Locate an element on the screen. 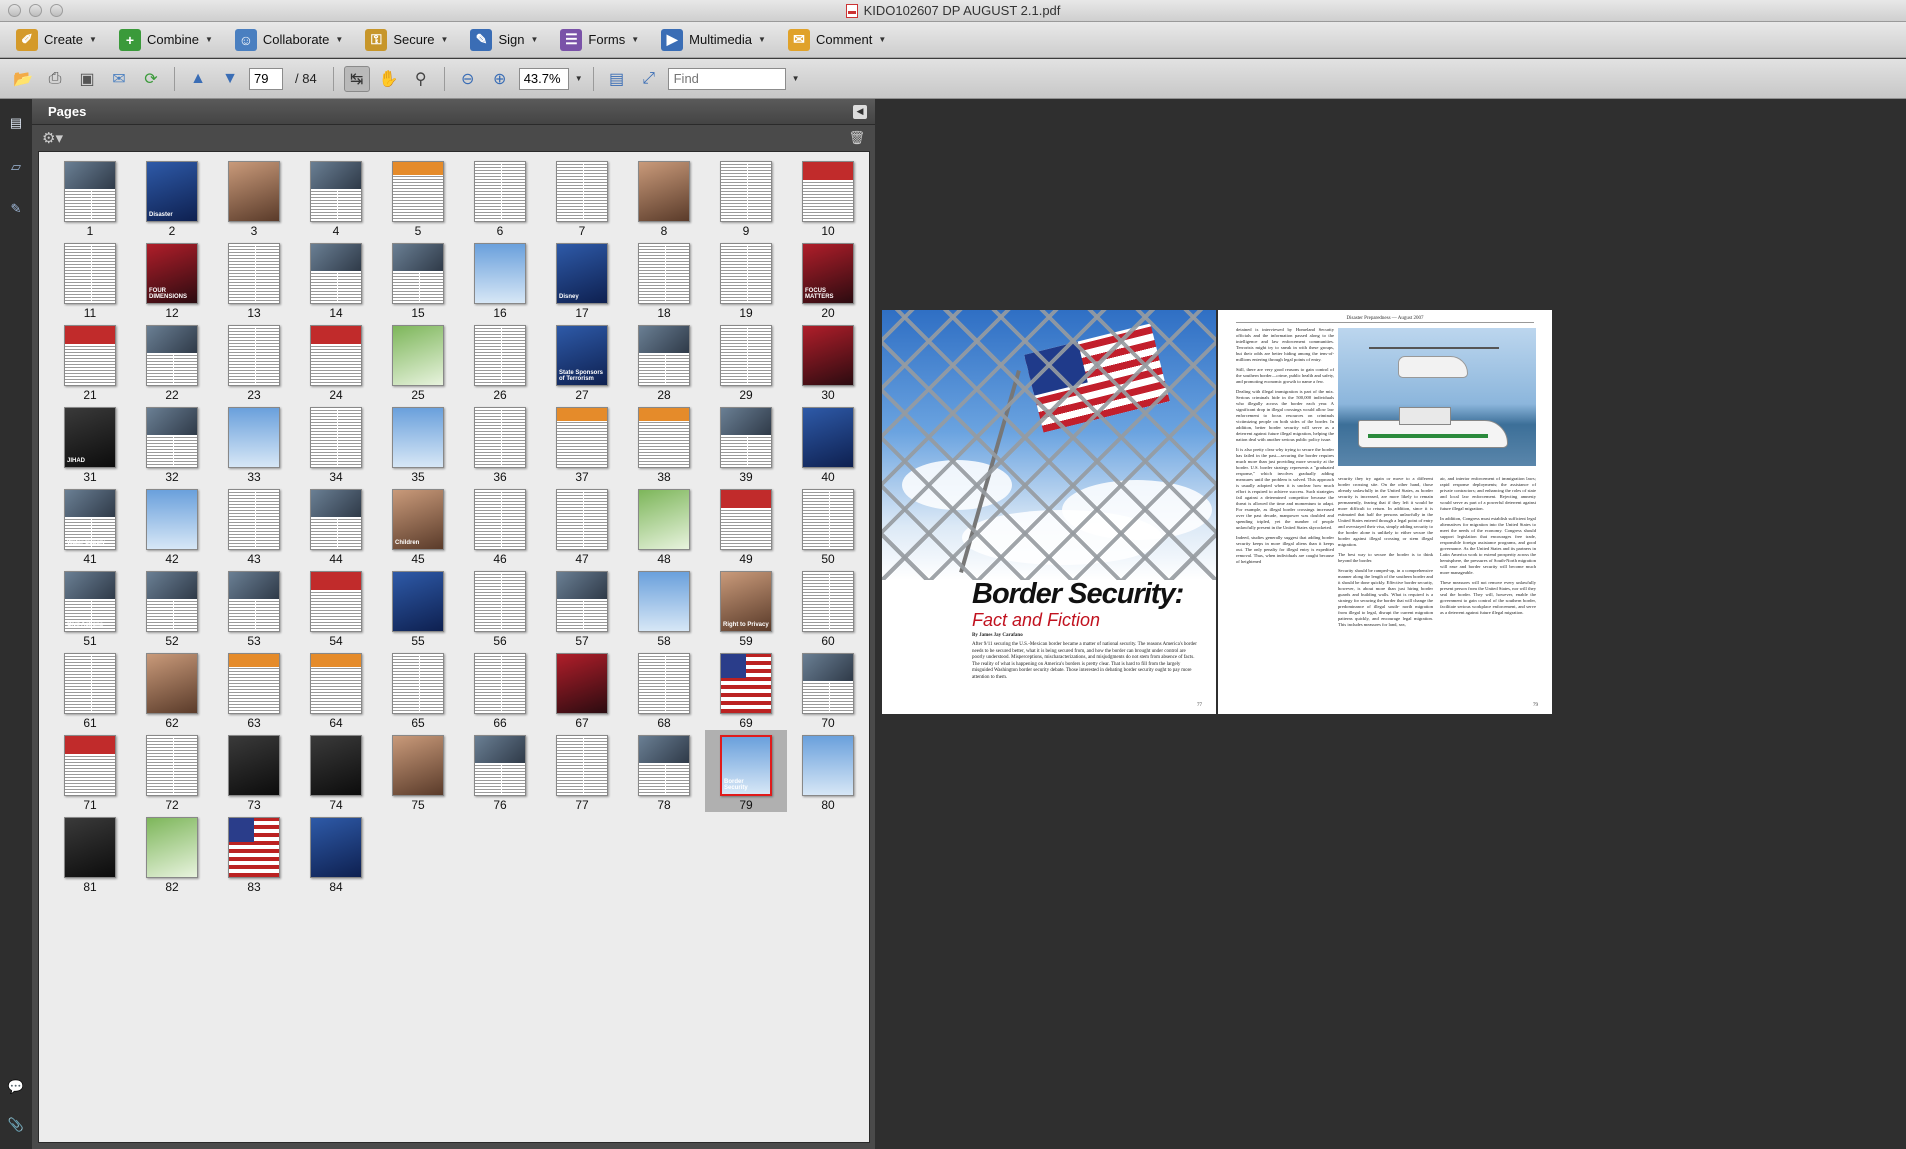 The height and width of the screenshot is (1149, 1906). toolbar-combine-button: + Combine ▼ is located at coordinates (166, 40).